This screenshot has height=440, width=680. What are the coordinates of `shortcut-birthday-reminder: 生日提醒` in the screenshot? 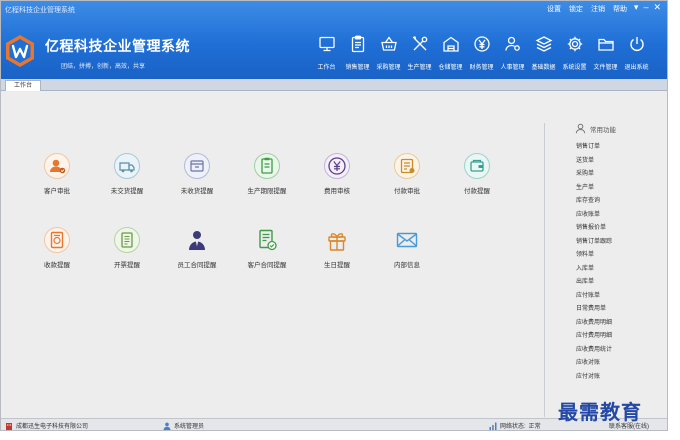 It's located at (337, 247).